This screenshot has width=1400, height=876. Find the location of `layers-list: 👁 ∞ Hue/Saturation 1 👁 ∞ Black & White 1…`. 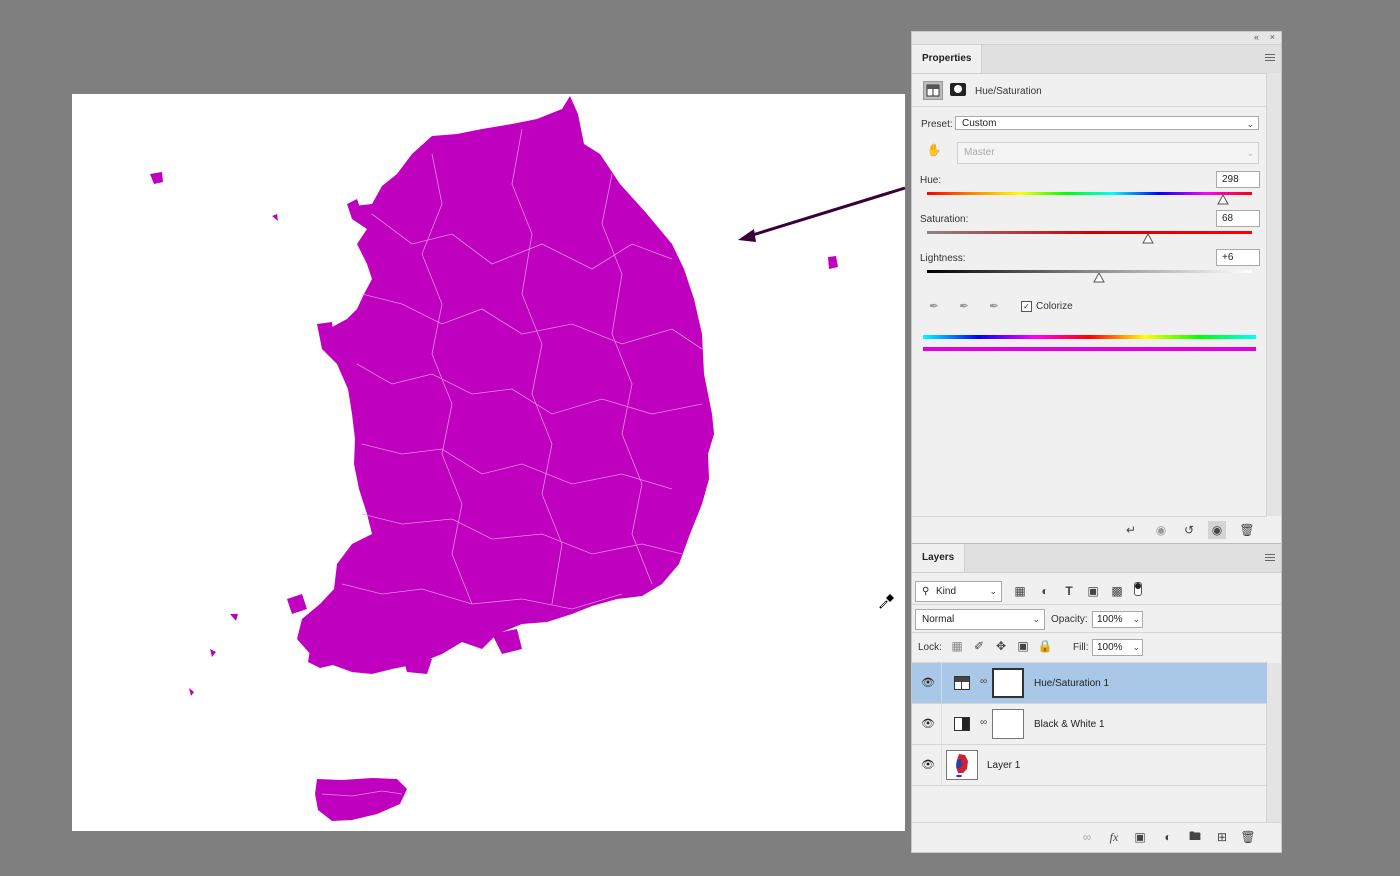

layers-list: 👁 ∞ Hue/Saturation 1 👁 ∞ Black & White 1… is located at coordinates (1096, 742).